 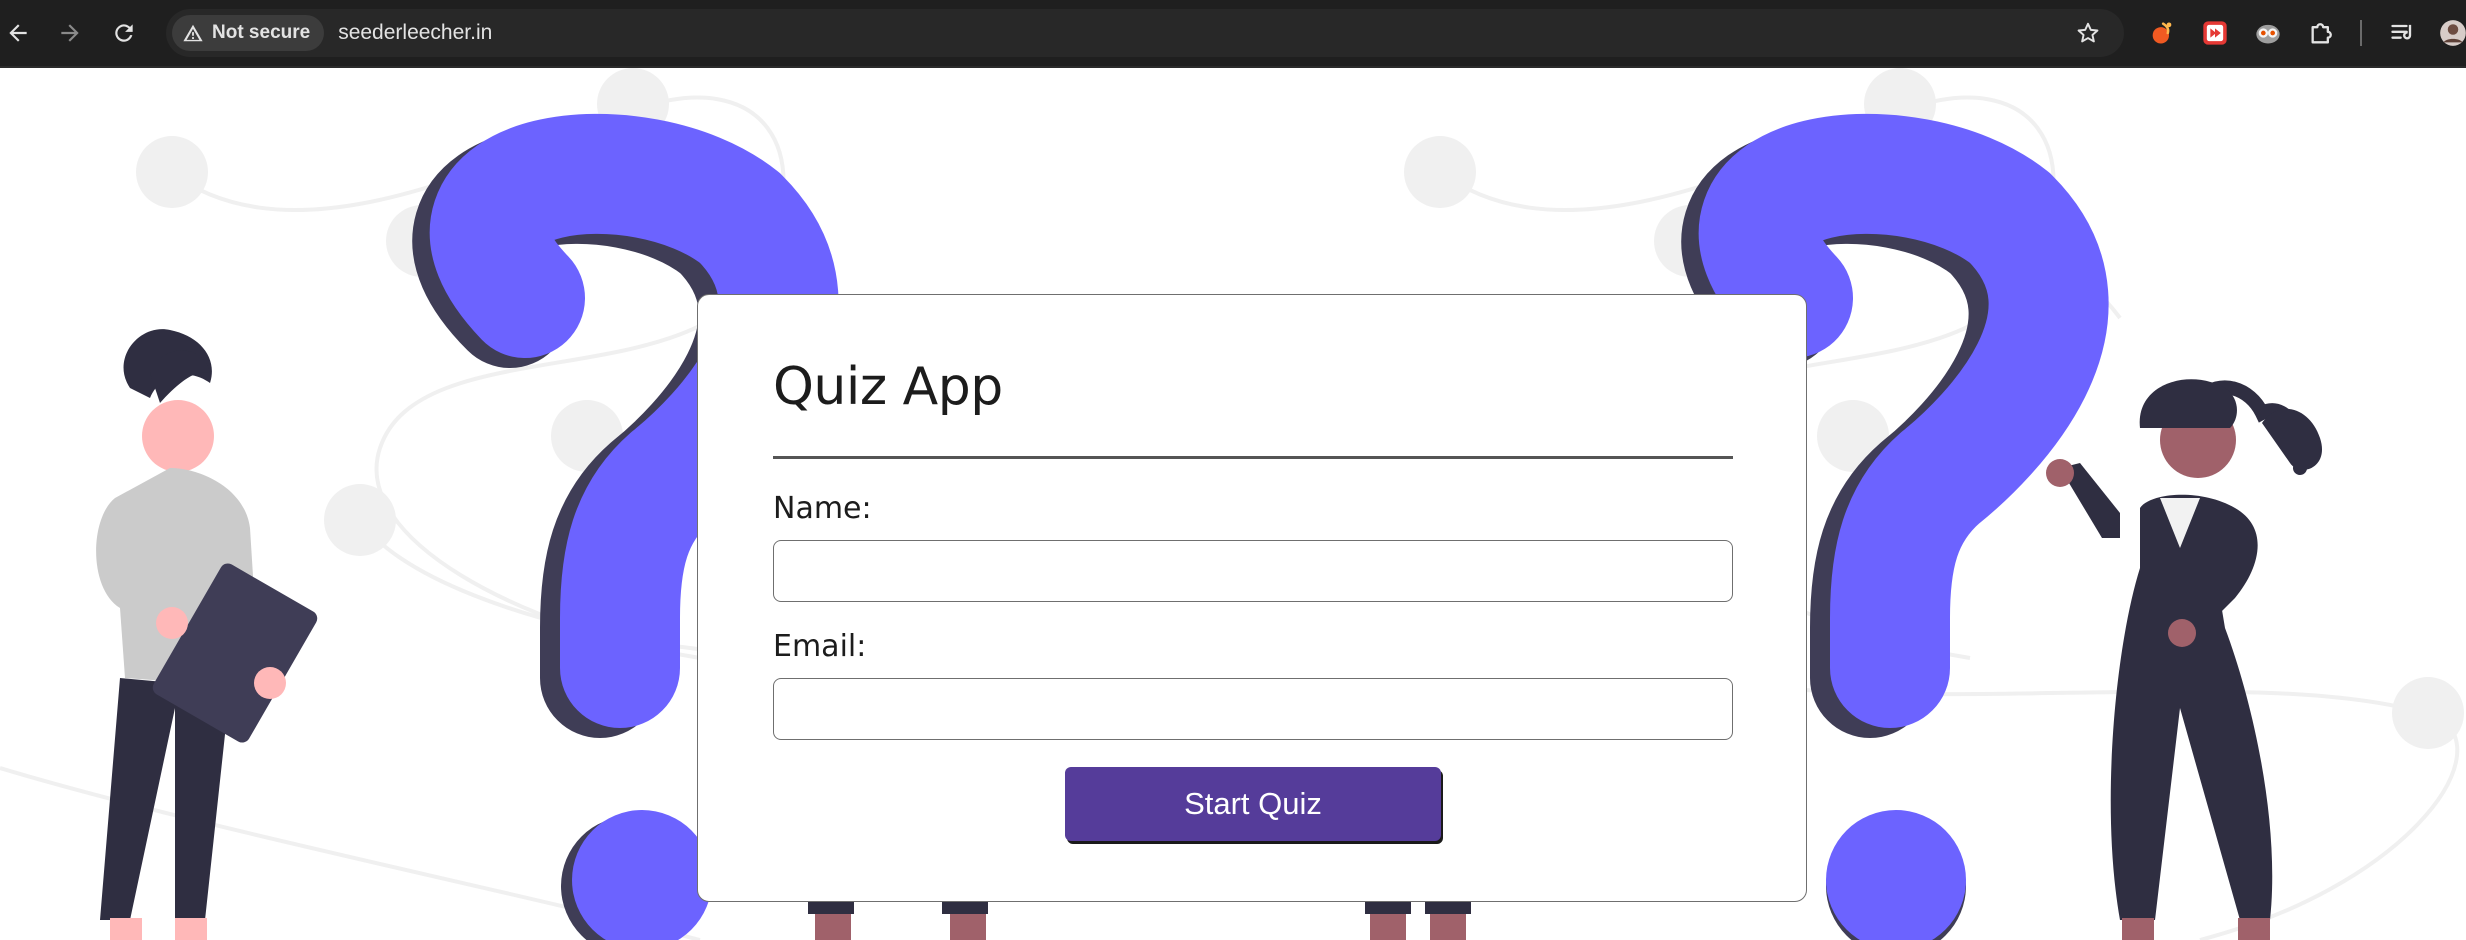 What do you see at coordinates (1253, 571) in the screenshot?
I see `name-input` at bounding box center [1253, 571].